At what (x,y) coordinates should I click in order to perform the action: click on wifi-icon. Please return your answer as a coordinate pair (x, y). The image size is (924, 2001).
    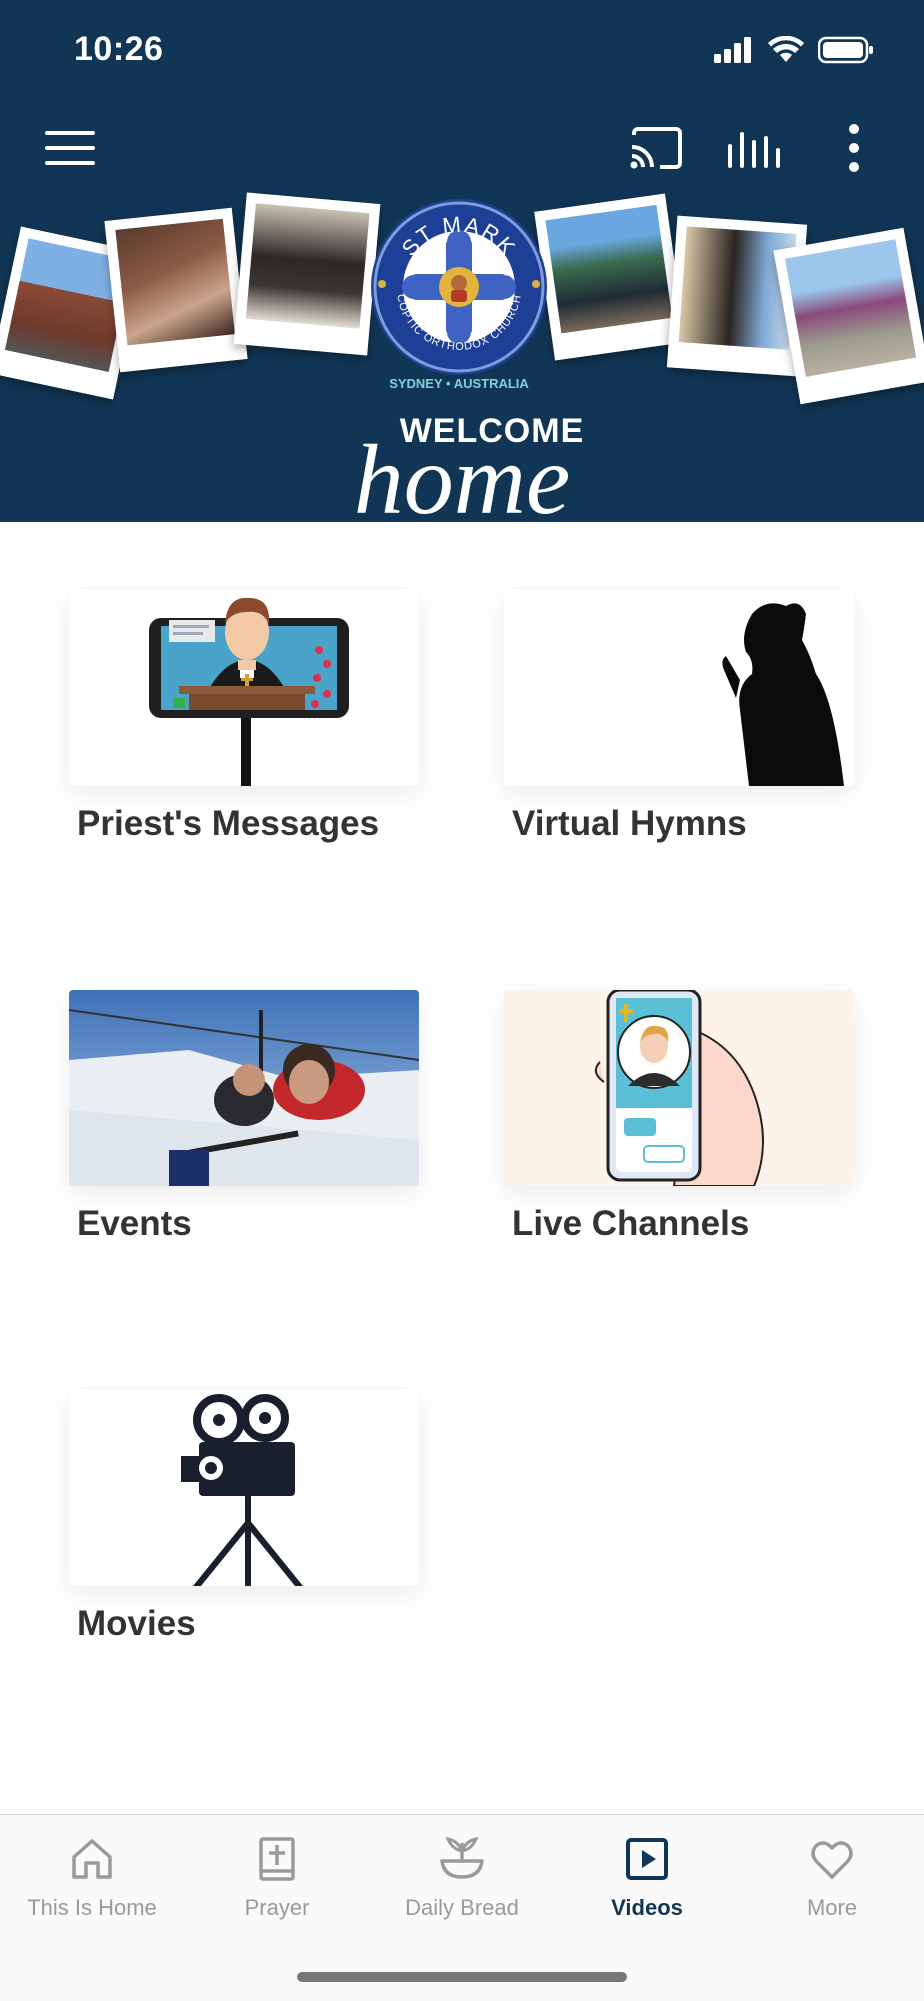
    Looking at the image, I should click on (786, 49).